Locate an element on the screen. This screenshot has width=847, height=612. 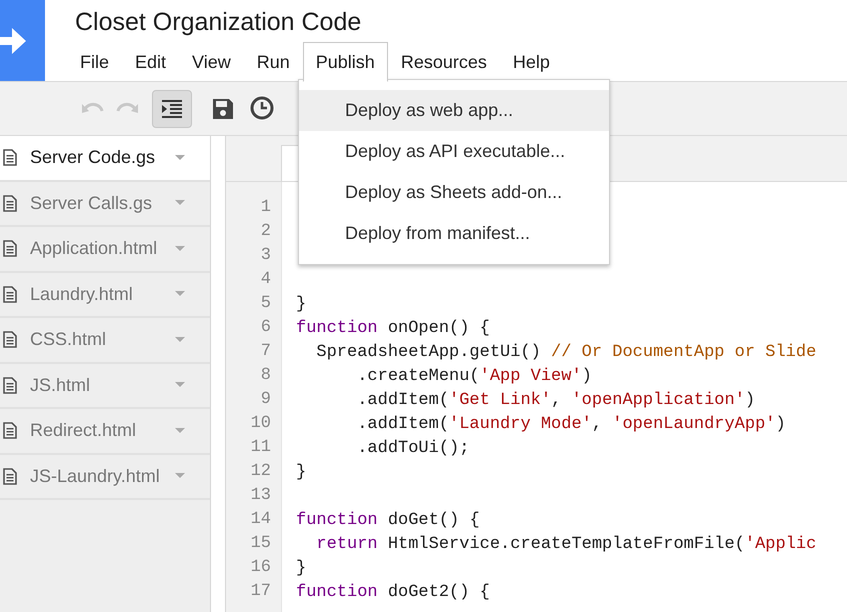
file-name: Server Code.gs is located at coordinates (93, 158).